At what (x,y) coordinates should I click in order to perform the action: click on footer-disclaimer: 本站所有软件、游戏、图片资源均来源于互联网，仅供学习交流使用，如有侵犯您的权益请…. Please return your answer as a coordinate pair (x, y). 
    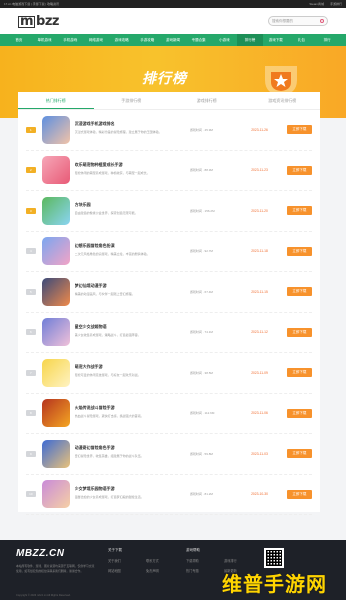
    Looking at the image, I should click on (55, 568).